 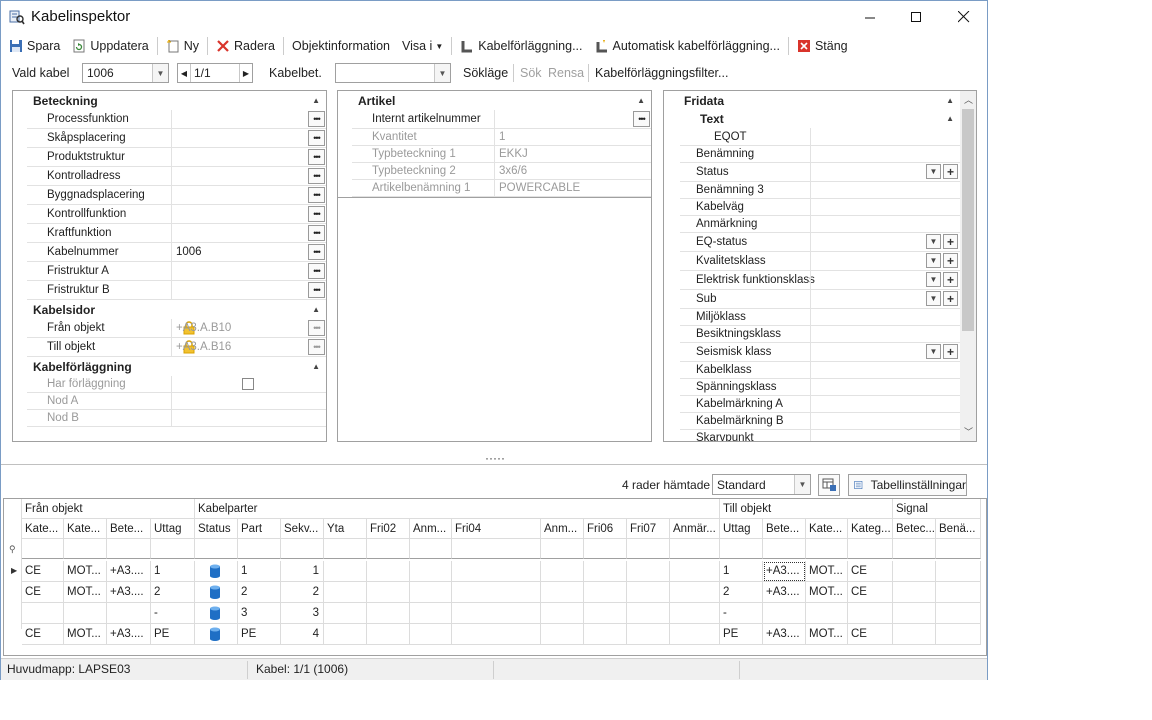 I want to click on group-header-beteckning: Beteckning ▲, so click(x=169, y=101).